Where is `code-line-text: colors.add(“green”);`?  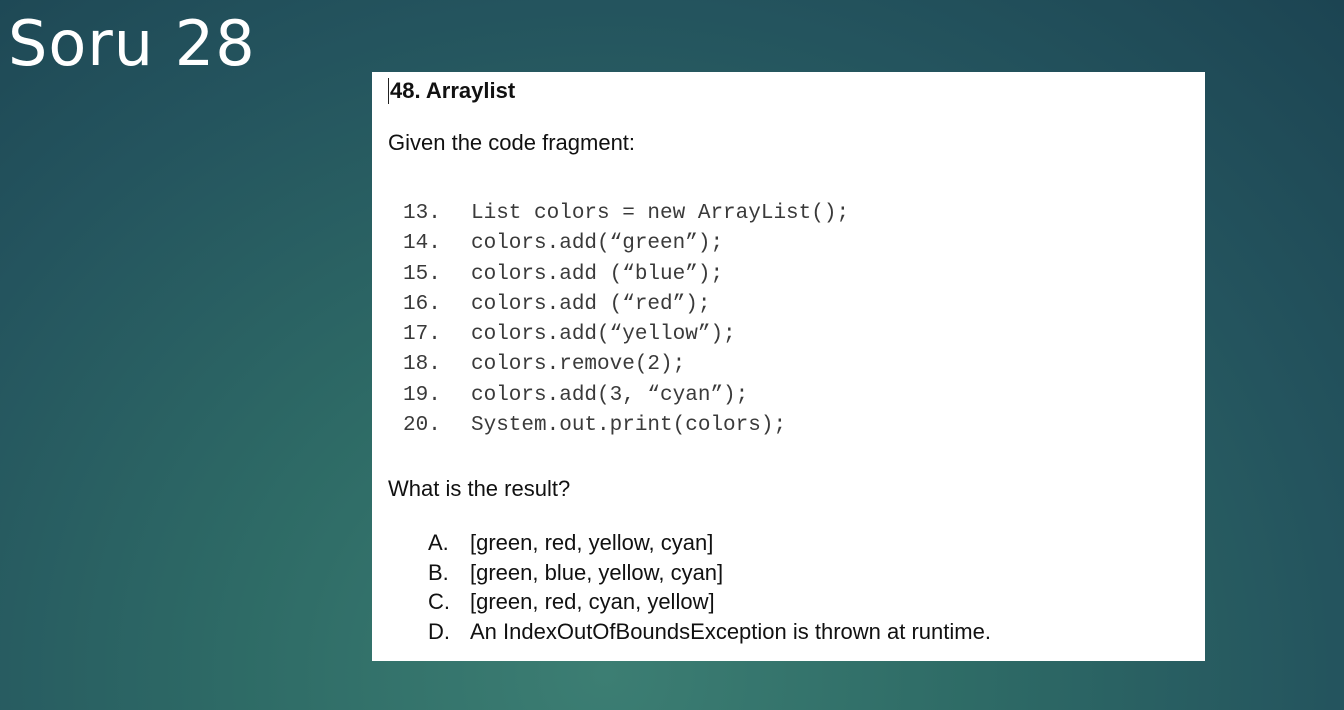
code-line-text: colors.add(“green”); is located at coordinates (597, 244).